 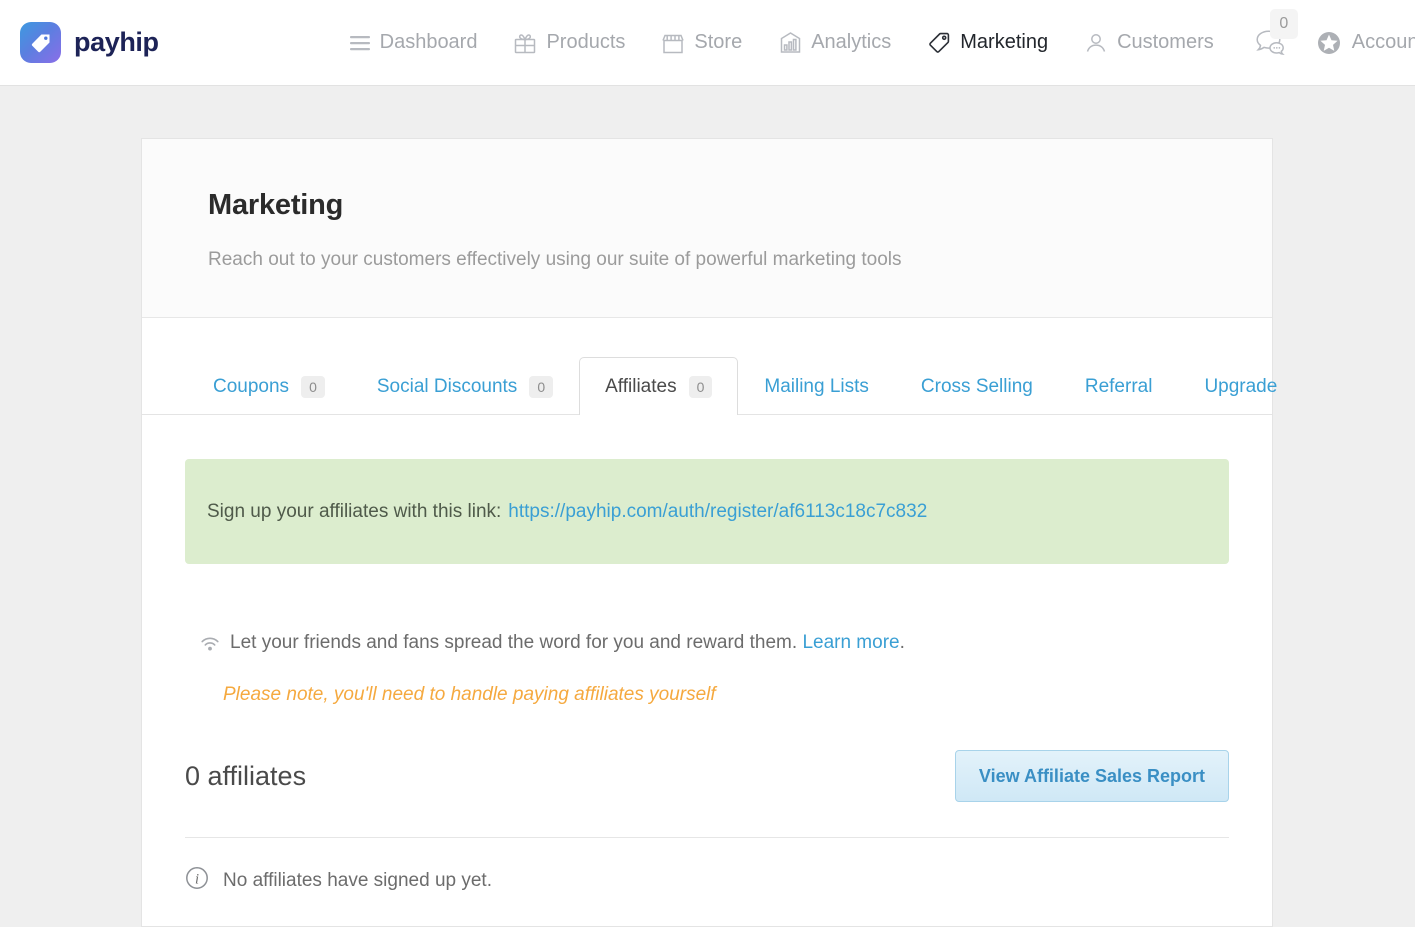 What do you see at coordinates (40, 42) in the screenshot?
I see `tag-heart-icon` at bounding box center [40, 42].